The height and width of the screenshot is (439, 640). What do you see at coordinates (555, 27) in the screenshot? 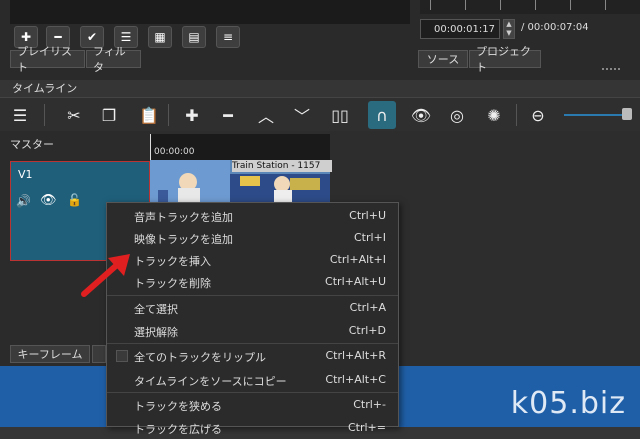
I see `total-time: / 00:00:07:04` at bounding box center [555, 27].